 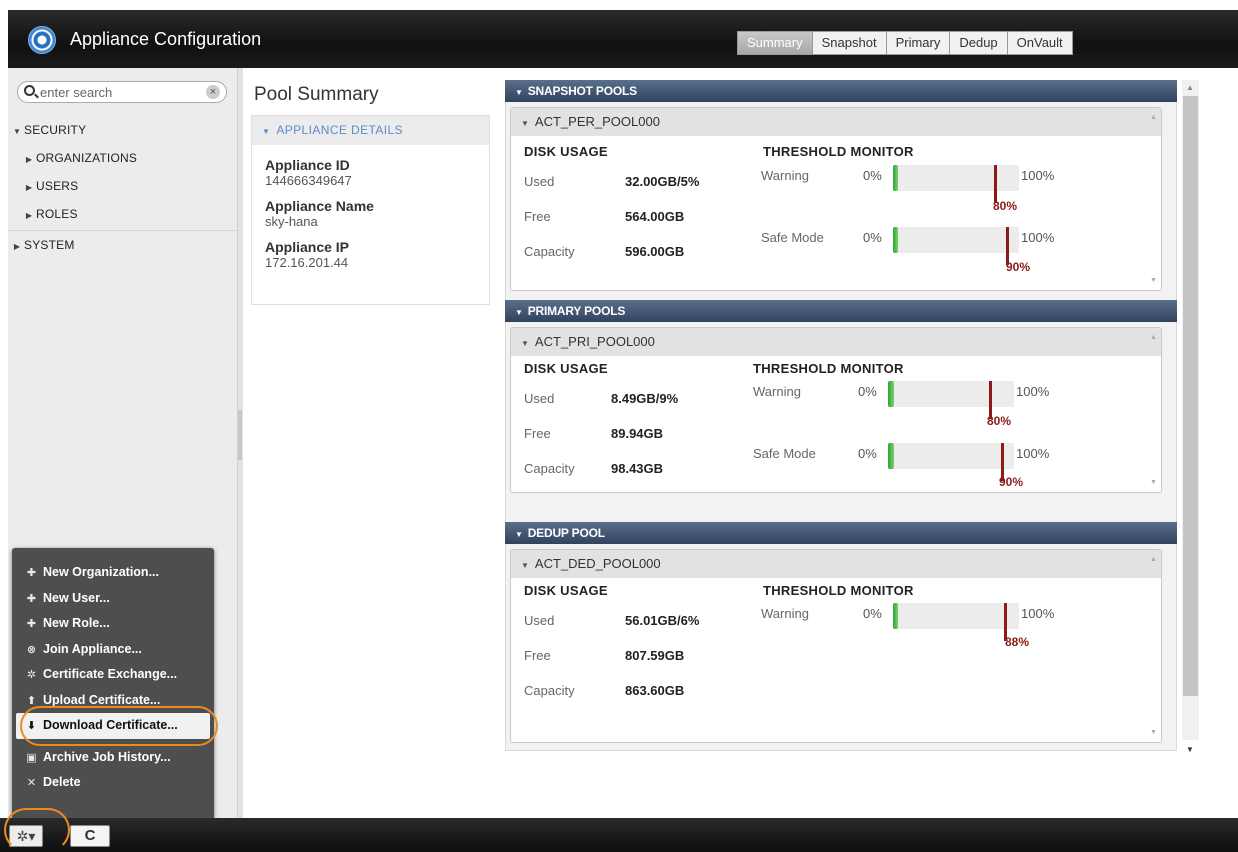 I want to click on pool-card-header: ▼ ACT_PRI_POOL000, so click(x=836, y=342).